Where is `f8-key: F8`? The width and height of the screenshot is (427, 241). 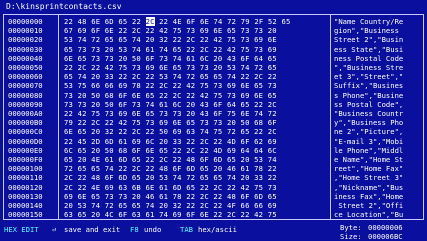 f8-key: F8 is located at coordinates (134, 229).